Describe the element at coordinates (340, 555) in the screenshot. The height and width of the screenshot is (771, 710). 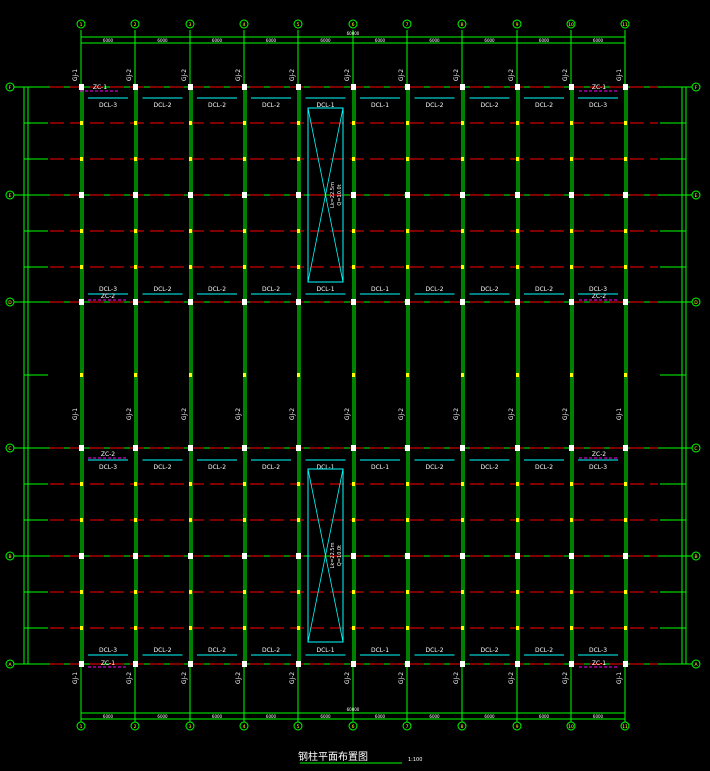
I see `crane-capacity-label: Q=10.0t` at that location.